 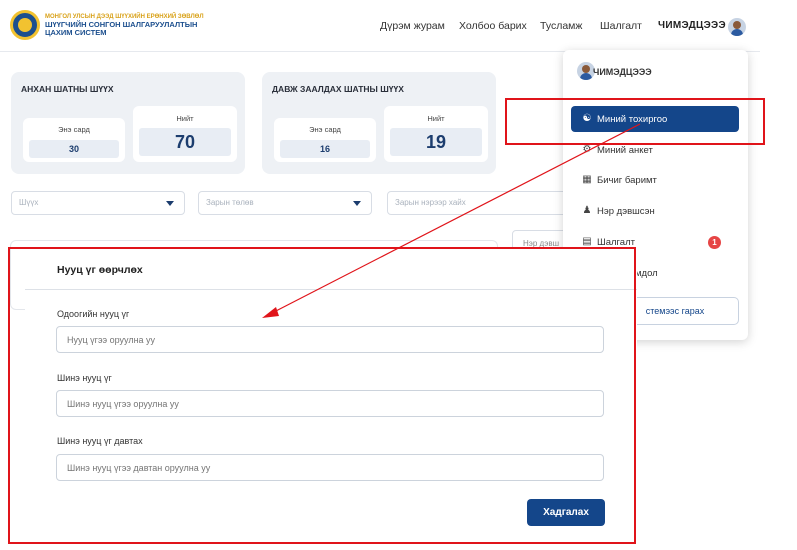 What do you see at coordinates (587, 149) in the screenshot?
I see `profile-icon: ⚙` at bounding box center [587, 149].